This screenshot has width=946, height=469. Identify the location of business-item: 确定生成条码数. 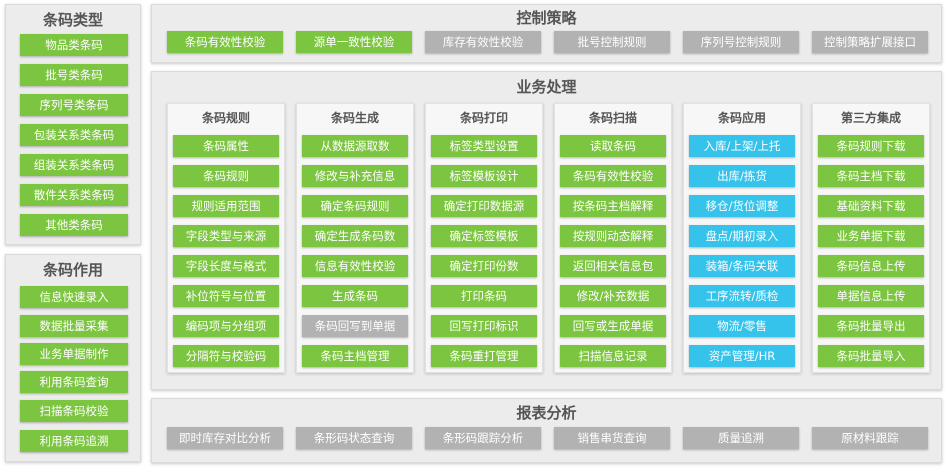
(355, 236).